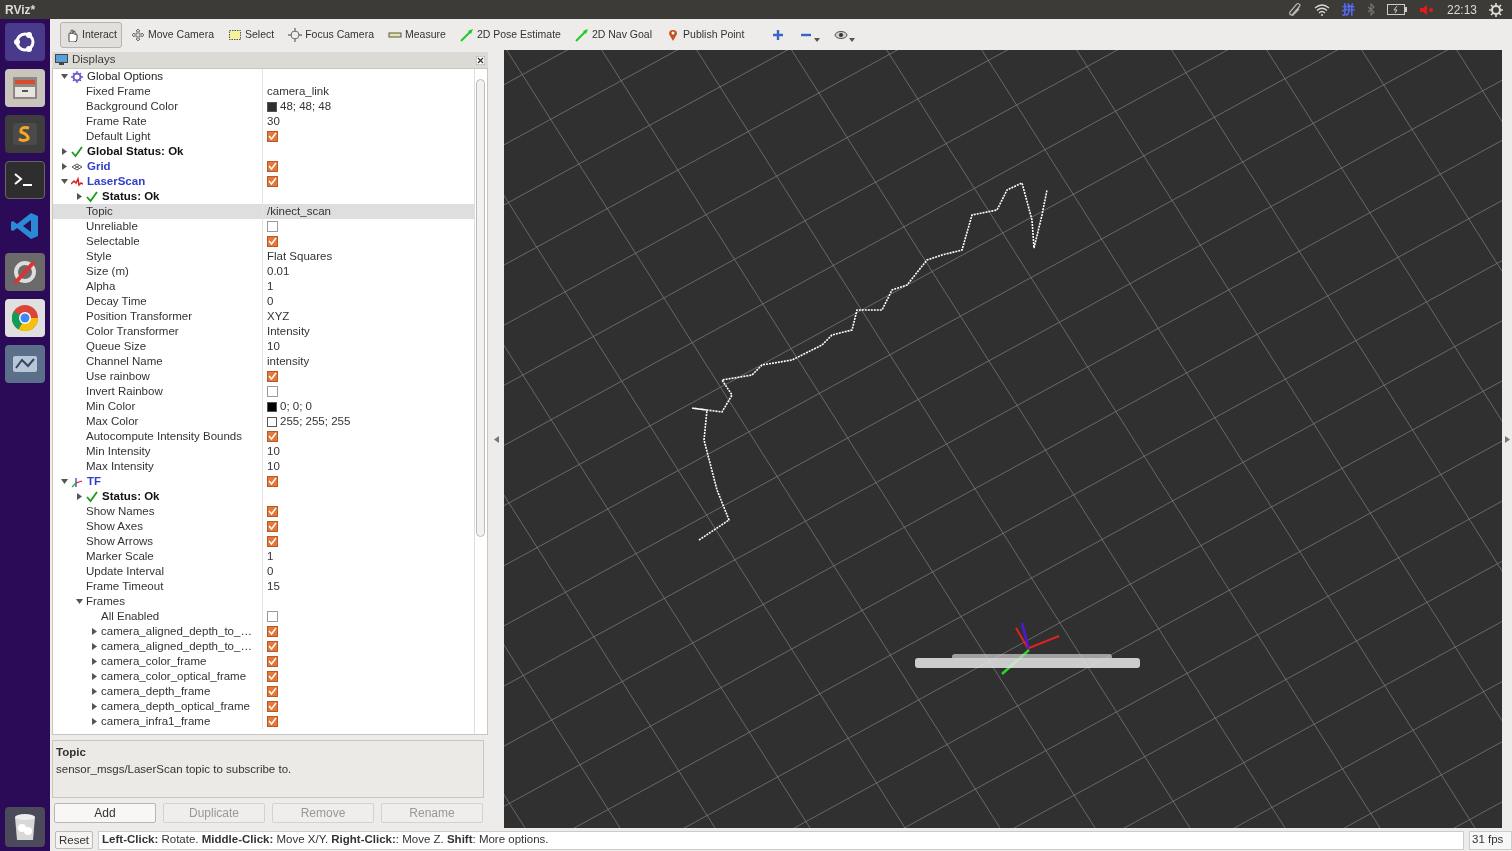 The height and width of the screenshot is (851, 1512). Describe the element at coordinates (25, 42) in the screenshot. I see `ubuntu-launcher-icon` at that location.